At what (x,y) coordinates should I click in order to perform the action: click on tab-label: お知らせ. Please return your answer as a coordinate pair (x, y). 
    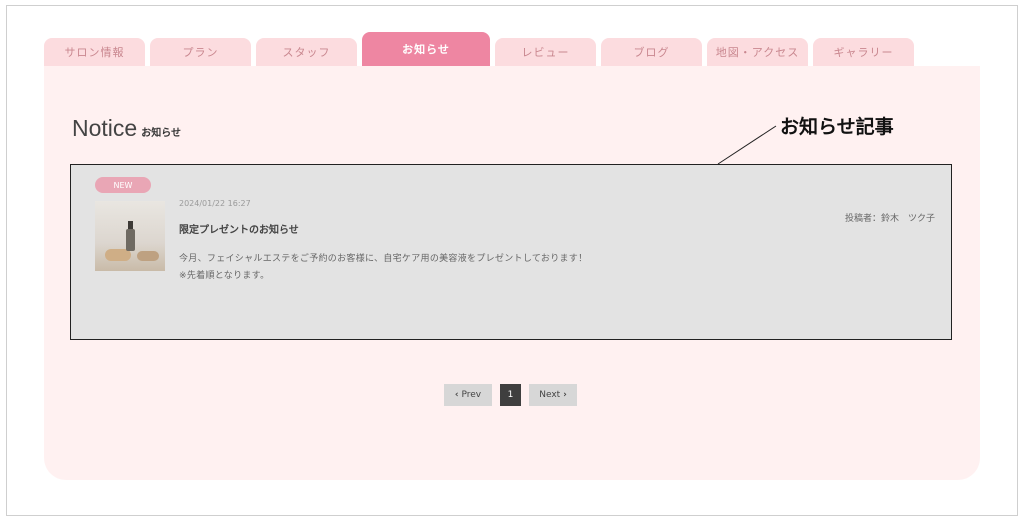
    Looking at the image, I should click on (426, 49).